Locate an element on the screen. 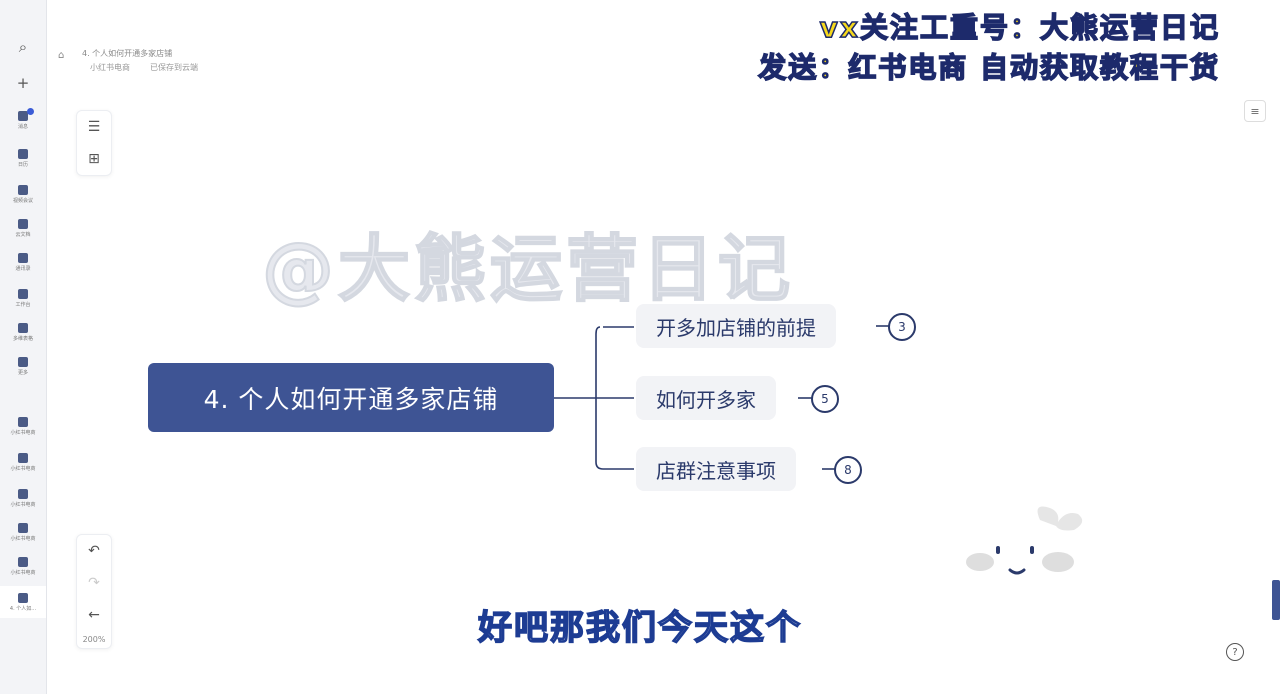  mascot-sticker is located at coordinates (1024, 540).